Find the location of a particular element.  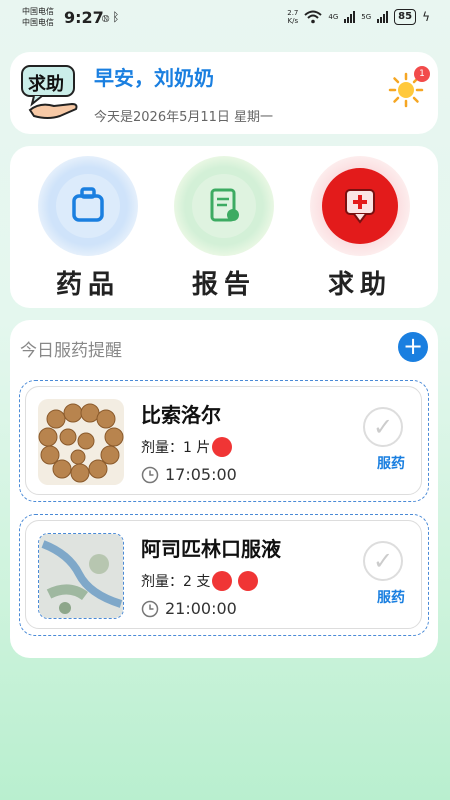

notification-badge: 1 is located at coordinates (422, 74).